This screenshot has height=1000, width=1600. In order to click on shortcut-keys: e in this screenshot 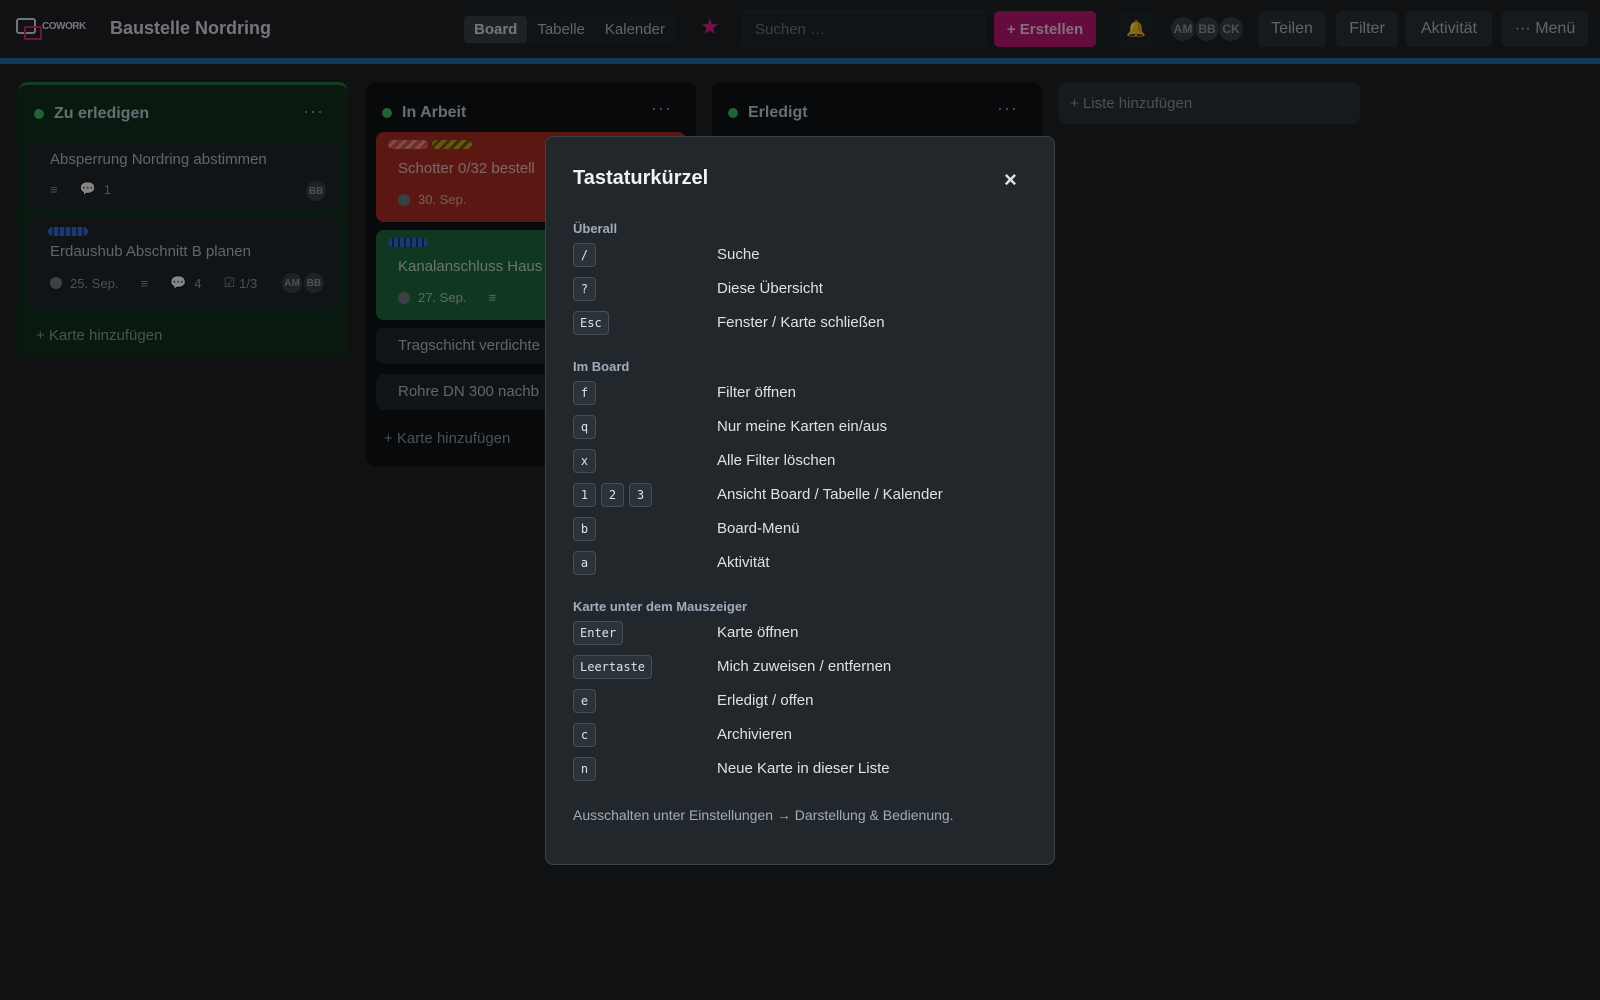, I will do `click(587, 701)`.